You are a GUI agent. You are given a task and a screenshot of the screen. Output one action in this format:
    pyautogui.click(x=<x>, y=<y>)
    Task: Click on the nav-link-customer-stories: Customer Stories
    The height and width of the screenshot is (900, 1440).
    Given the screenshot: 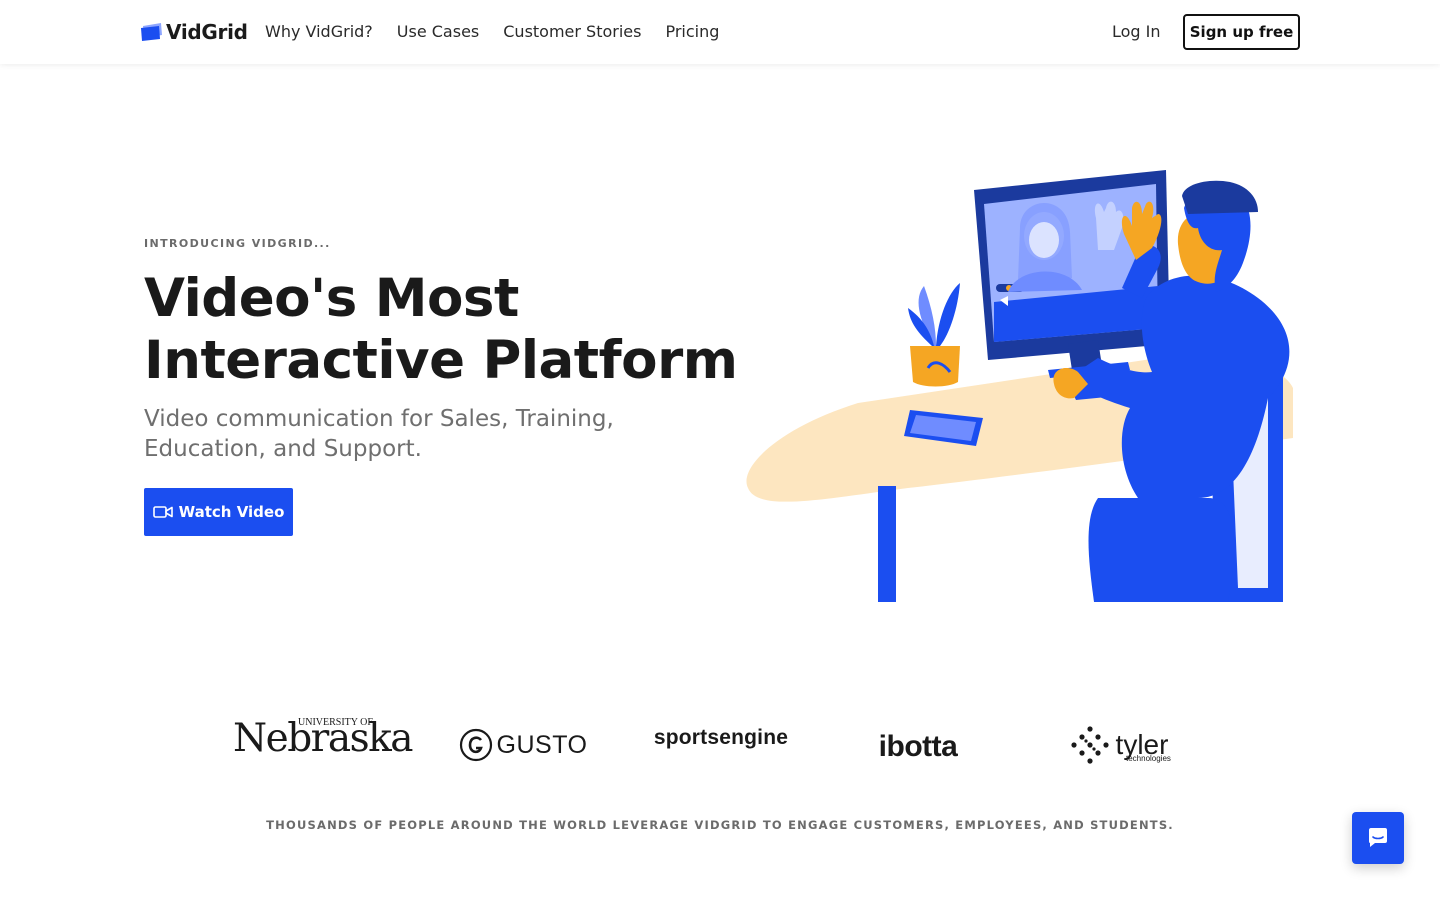 What is the action you would take?
    pyautogui.click(x=572, y=32)
    